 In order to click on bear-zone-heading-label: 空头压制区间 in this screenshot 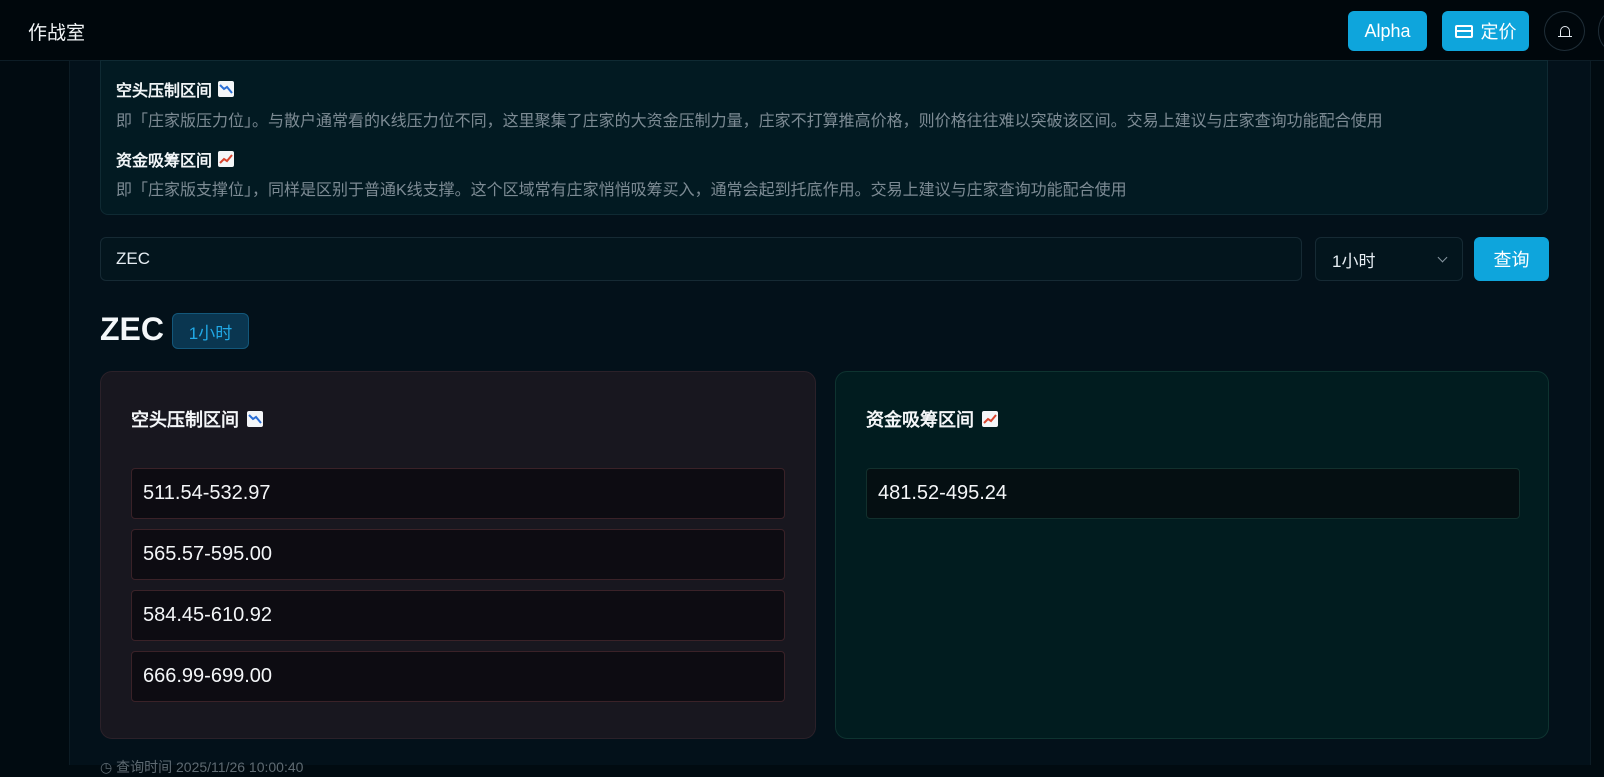, I will do `click(164, 91)`.